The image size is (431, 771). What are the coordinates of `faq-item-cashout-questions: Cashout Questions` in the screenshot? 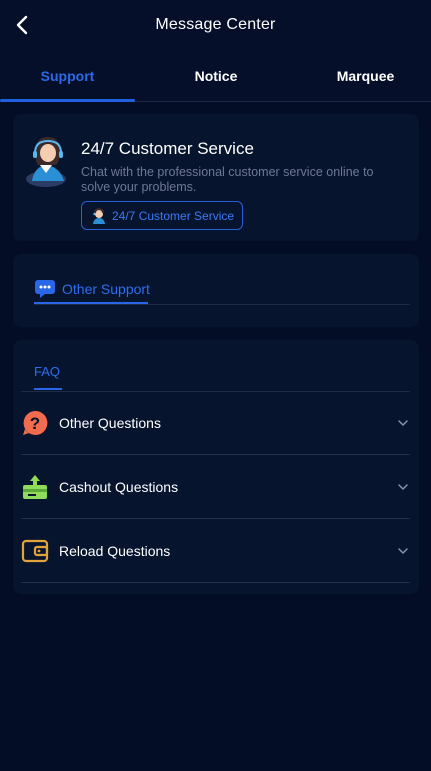 It's located at (215, 487).